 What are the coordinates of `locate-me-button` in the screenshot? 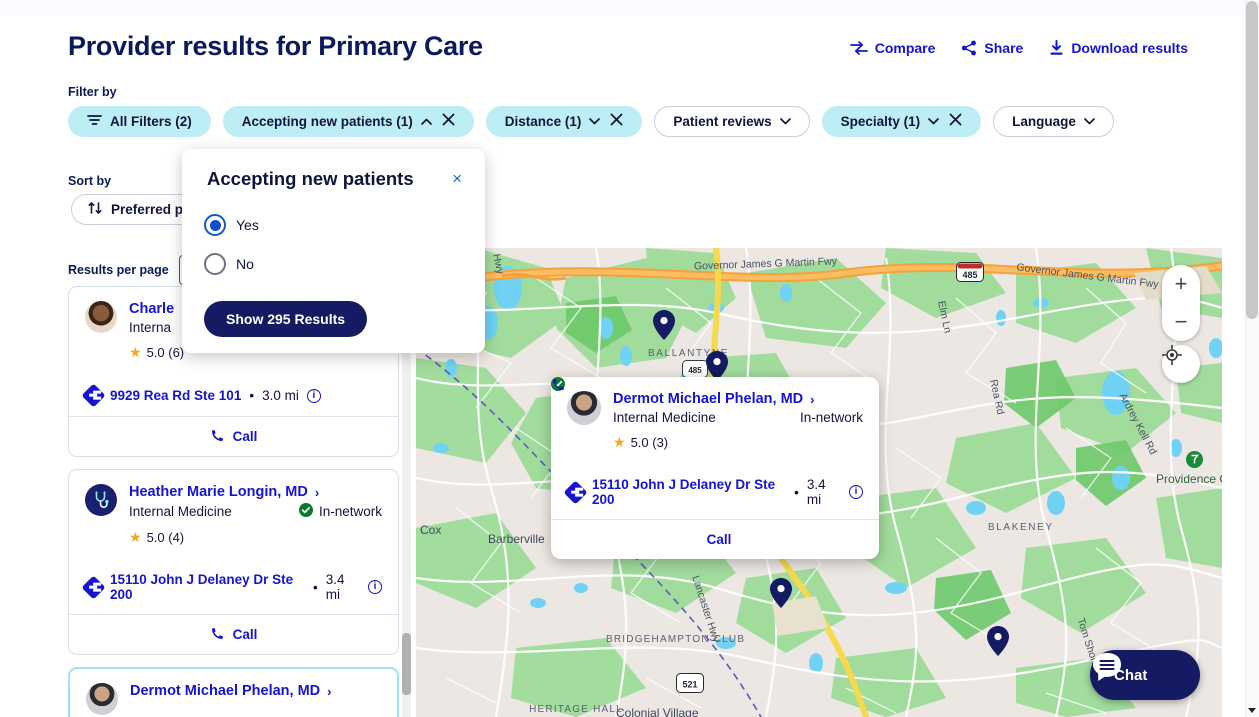 It's located at (1181, 364).